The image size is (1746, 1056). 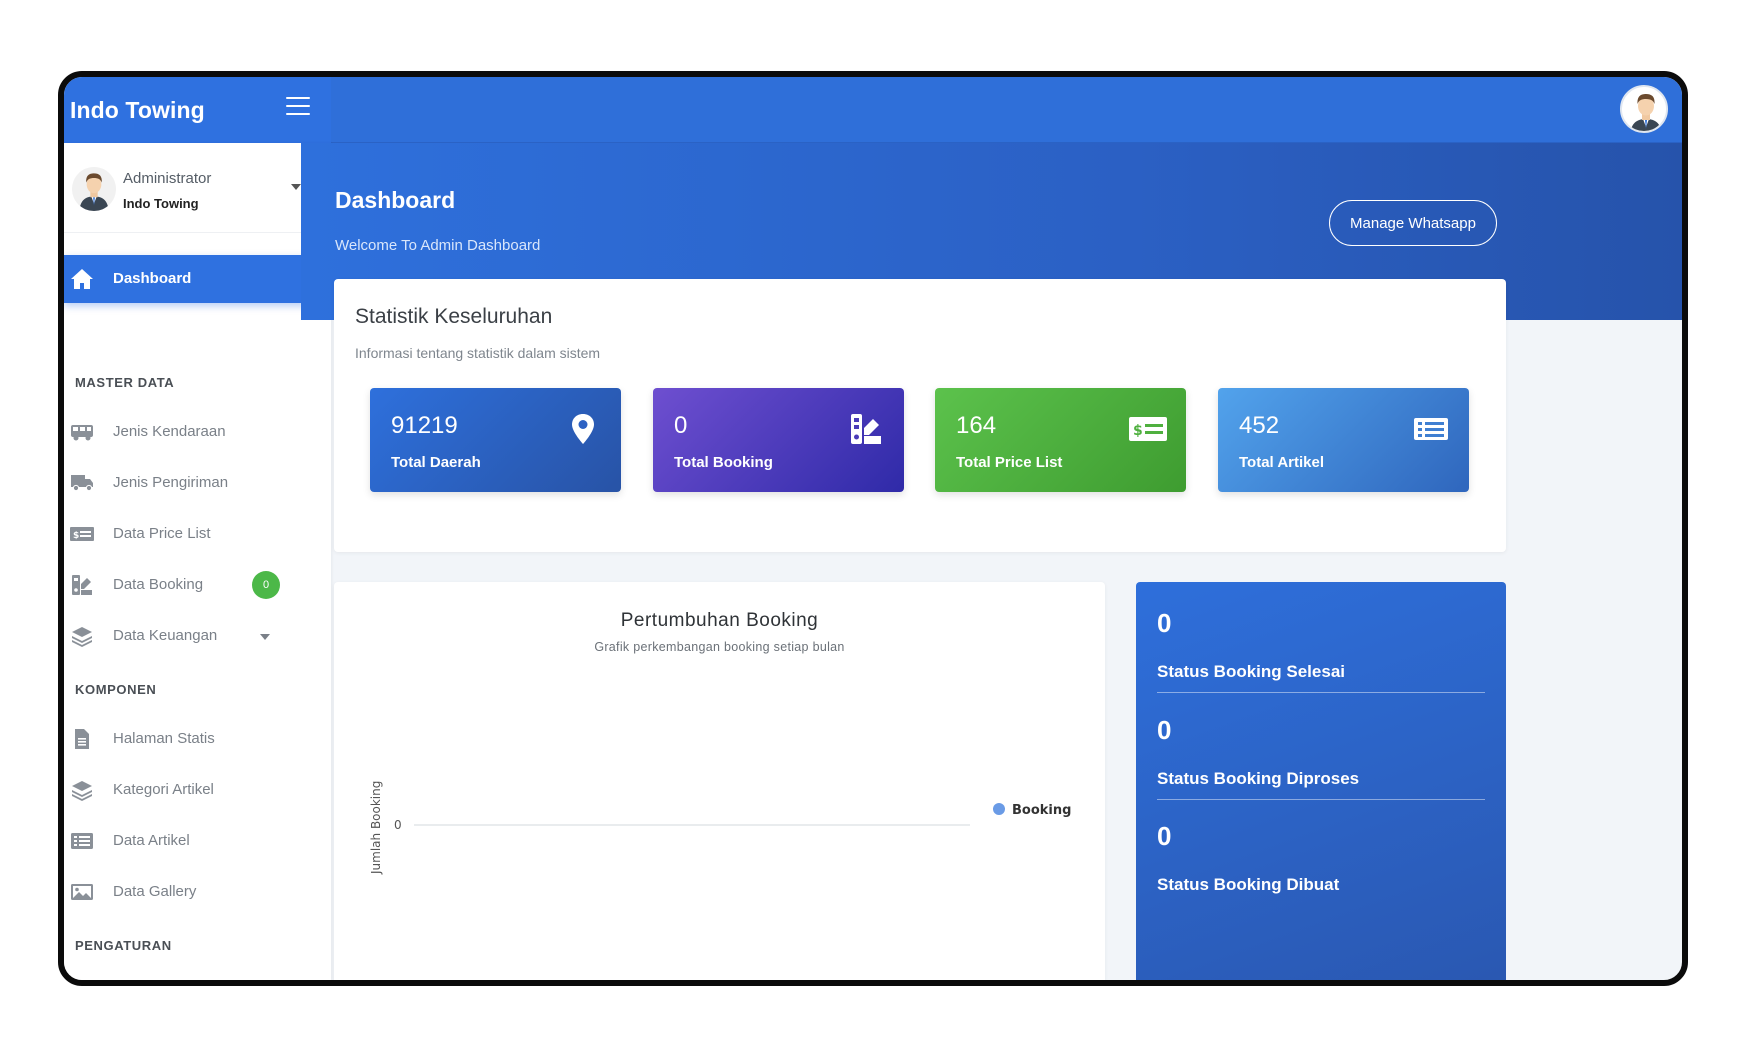 I want to click on section-master-data: MASTER DATA, so click(x=125, y=382).